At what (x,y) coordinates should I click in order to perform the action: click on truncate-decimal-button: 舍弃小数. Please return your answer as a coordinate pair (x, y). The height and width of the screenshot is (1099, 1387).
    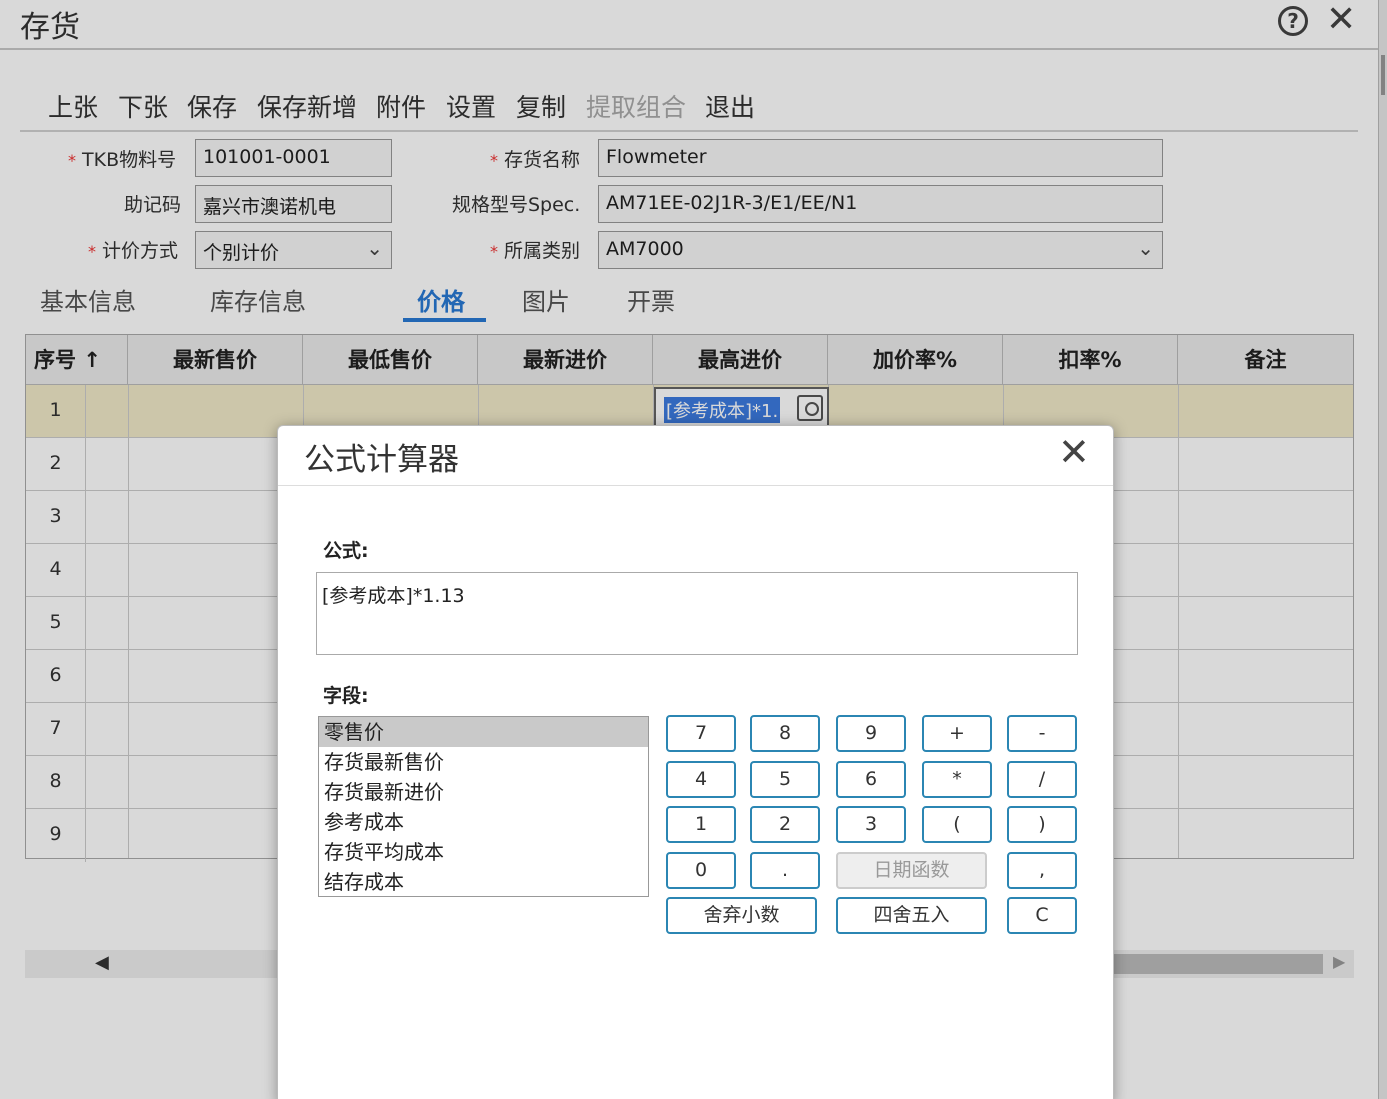
    Looking at the image, I should click on (741, 915).